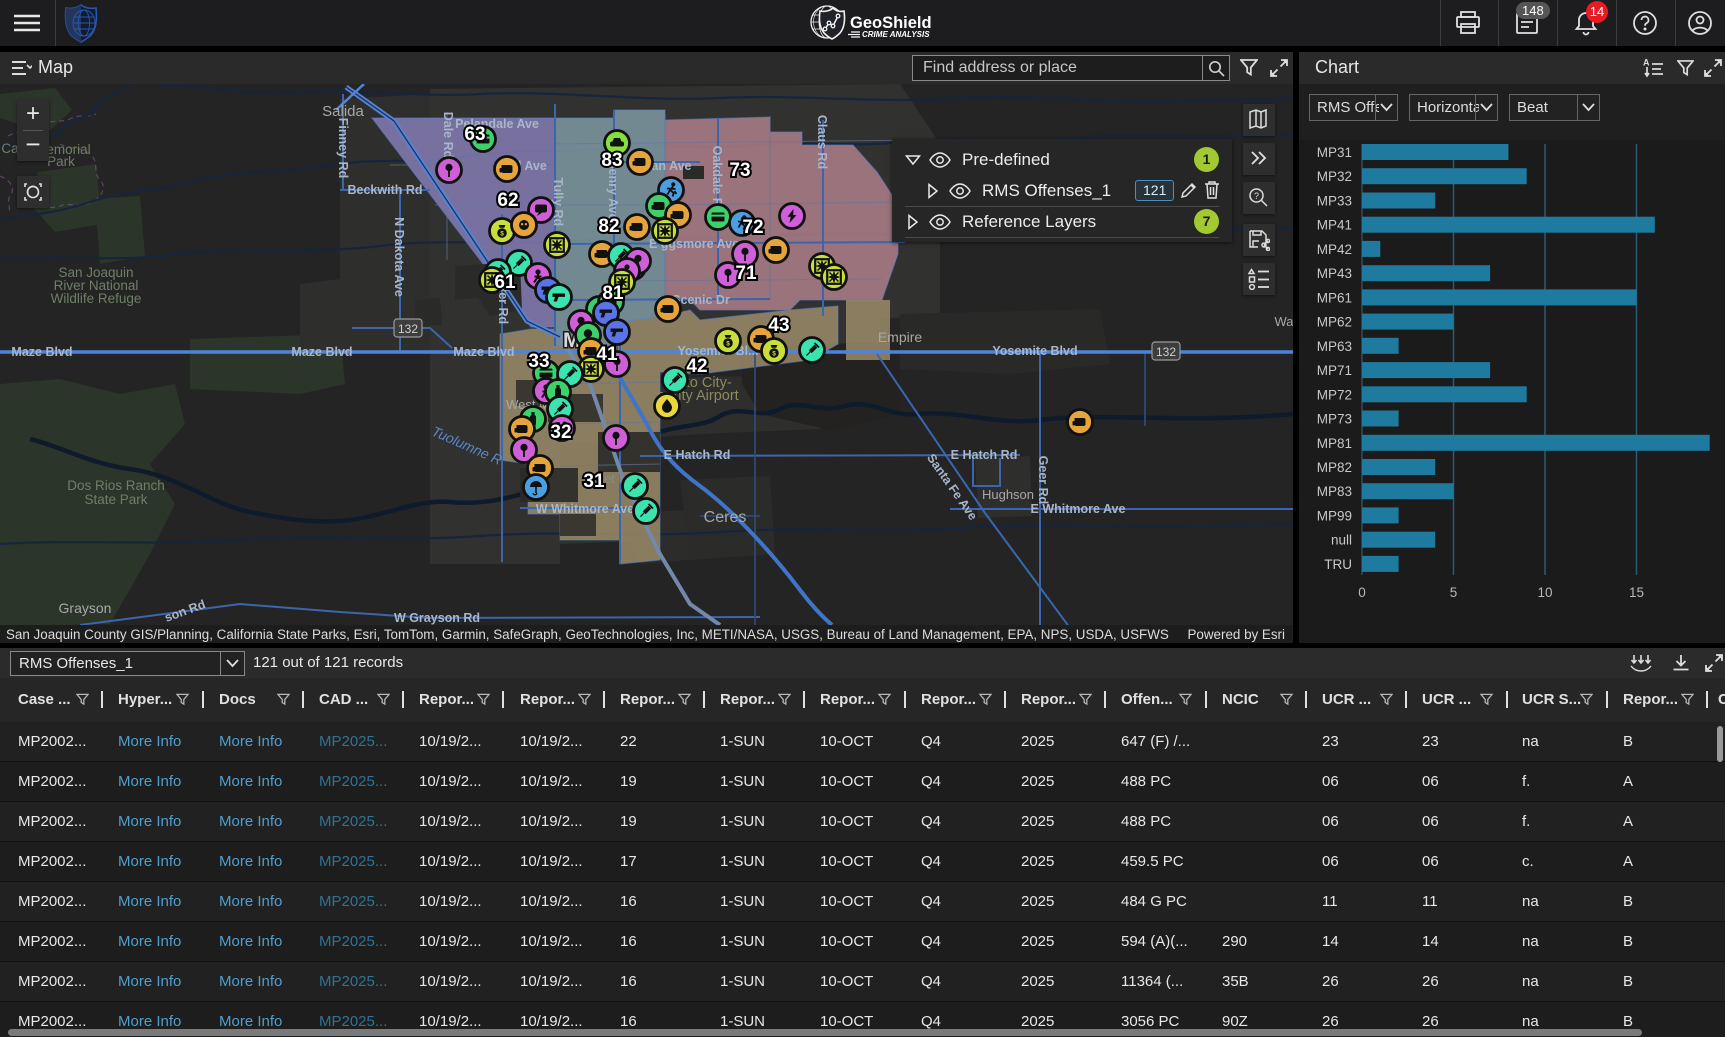 The width and height of the screenshot is (1725, 1037). What do you see at coordinates (384, 190) in the screenshot?
I see `svg-text: Beckwith Rd` at bounding box center [384, 190].